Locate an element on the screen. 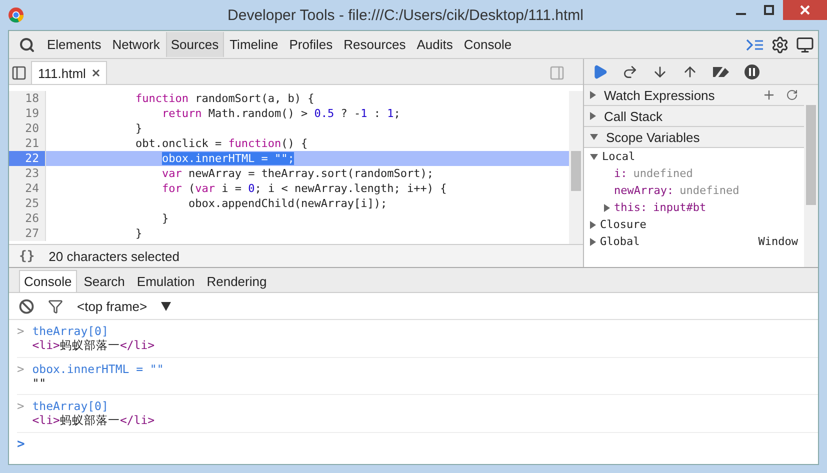 Image resolution: width=827 pixels, height=473 pixels. line-number: 23 is located at coordinates (27, 173).